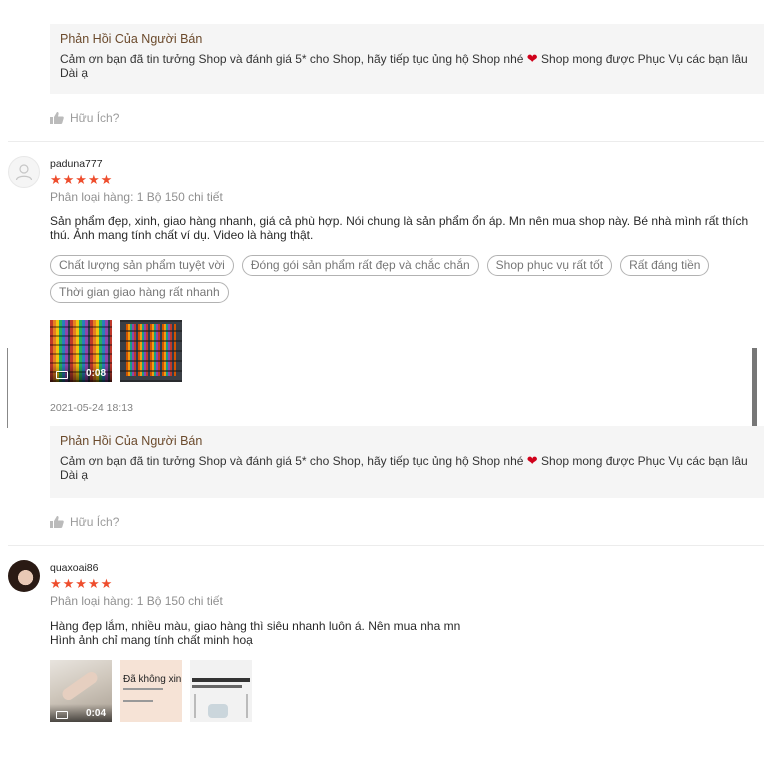  Describe the element at coordinates (139, 292) in the screenshot. I see `review-tag: Thời gian giao hàng rất nhanh` at that location.